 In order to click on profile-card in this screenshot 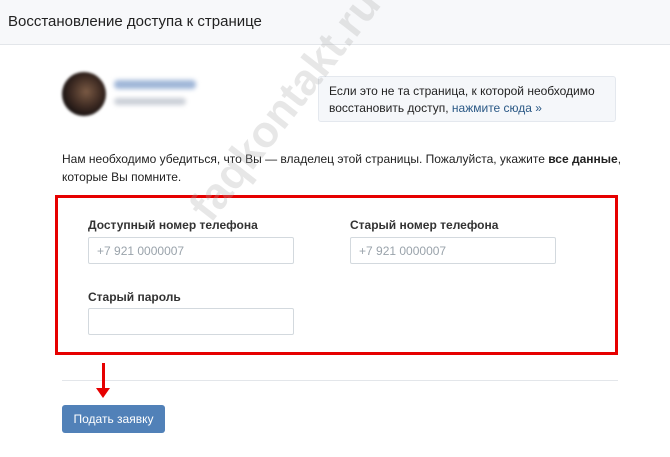, I will do `click(162, 95)`.